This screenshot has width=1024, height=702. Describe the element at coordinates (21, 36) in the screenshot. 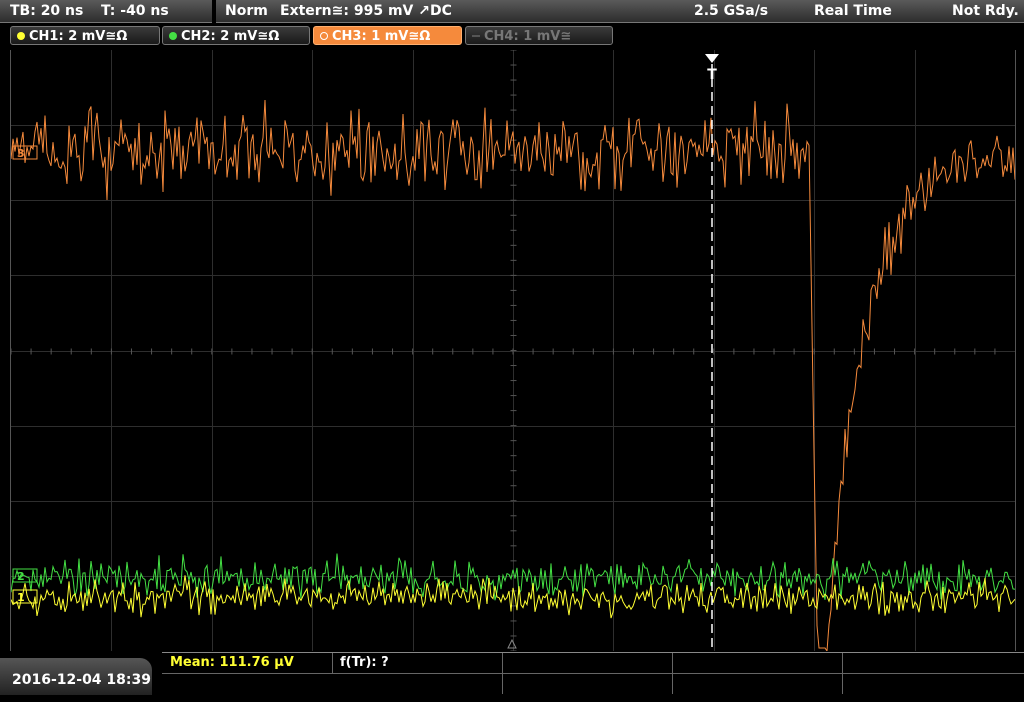

I see `channel-1-dot-icon` at that location.